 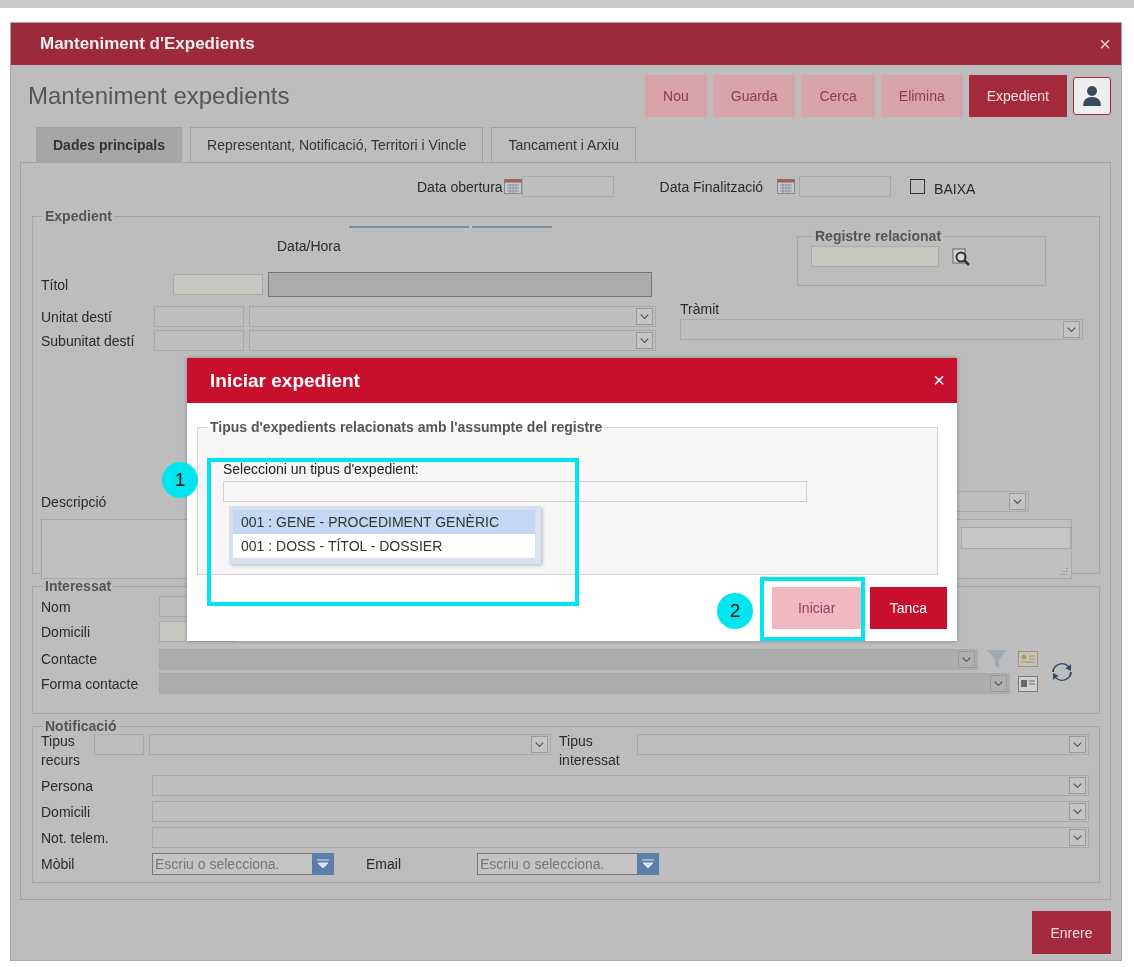 What do you see at coordinates (56, 606) in the screenshot?
I see `field-label: Nom` at bounding box center [56, 606].